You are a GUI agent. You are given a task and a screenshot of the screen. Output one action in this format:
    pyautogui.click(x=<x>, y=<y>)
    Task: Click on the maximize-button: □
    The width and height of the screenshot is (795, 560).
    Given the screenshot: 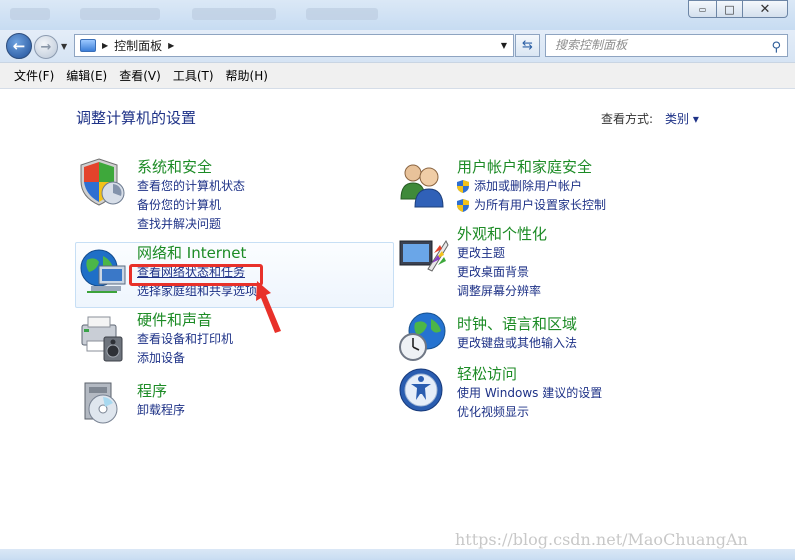 What is the action you would take?
    pyautogui.click(x=729, y=9)
    